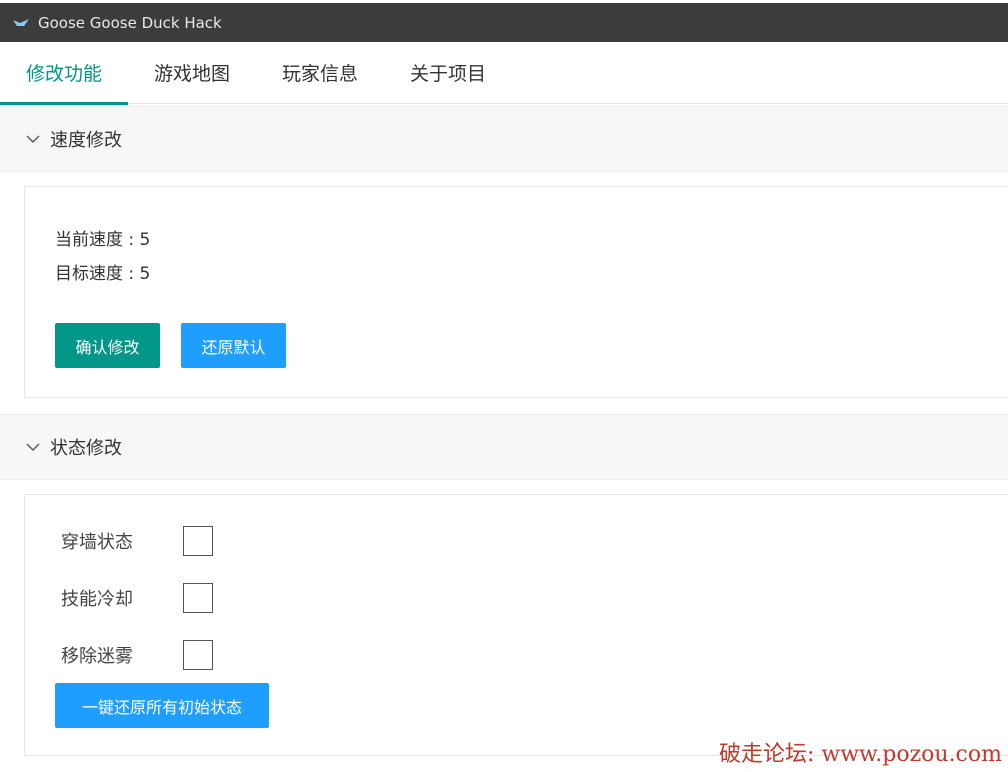 This screenshot has height=772, width=1008. What do you see at coordinates (192, 73) in the screenshot?
I see `tab-game-map: 游戏地图` at bounding box center [192, 73].